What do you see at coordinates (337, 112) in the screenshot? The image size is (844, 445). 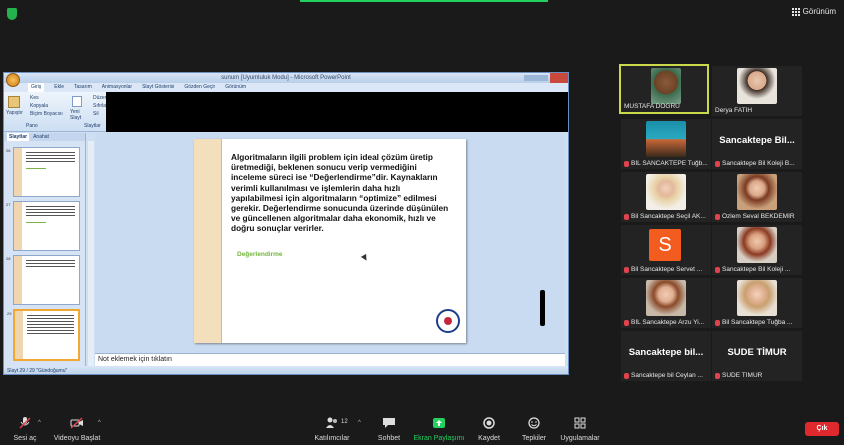 I see `redacted-ribbon-area` at bounding box center [337, 112].